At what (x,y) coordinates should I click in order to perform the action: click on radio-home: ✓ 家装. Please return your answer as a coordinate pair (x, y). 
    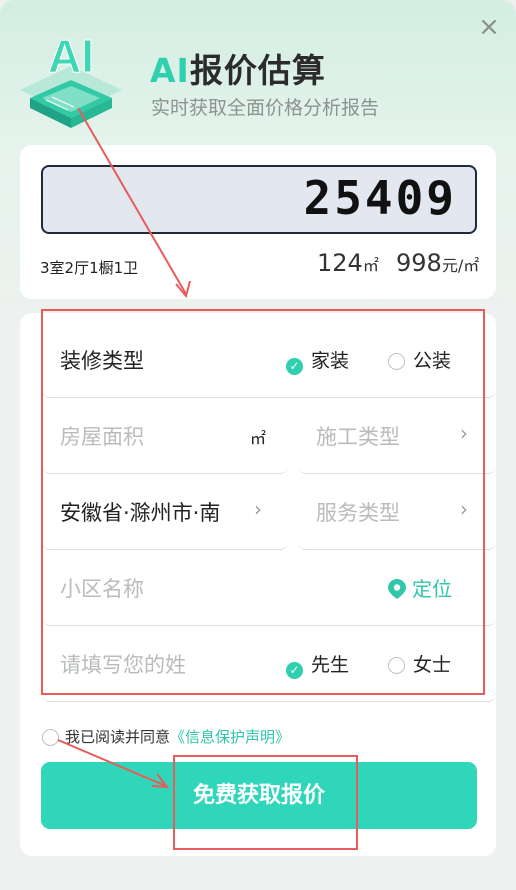
    Looking at the image, I should click on (317, 360).